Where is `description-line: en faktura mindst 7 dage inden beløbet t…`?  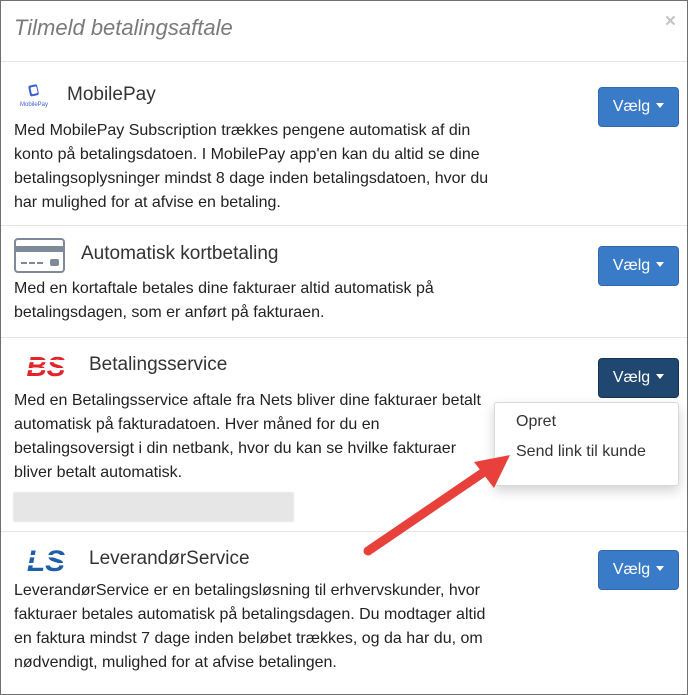 description-line: en faktura mindst 7 dage inden beløbet t… is located at coordinates (248, 638).